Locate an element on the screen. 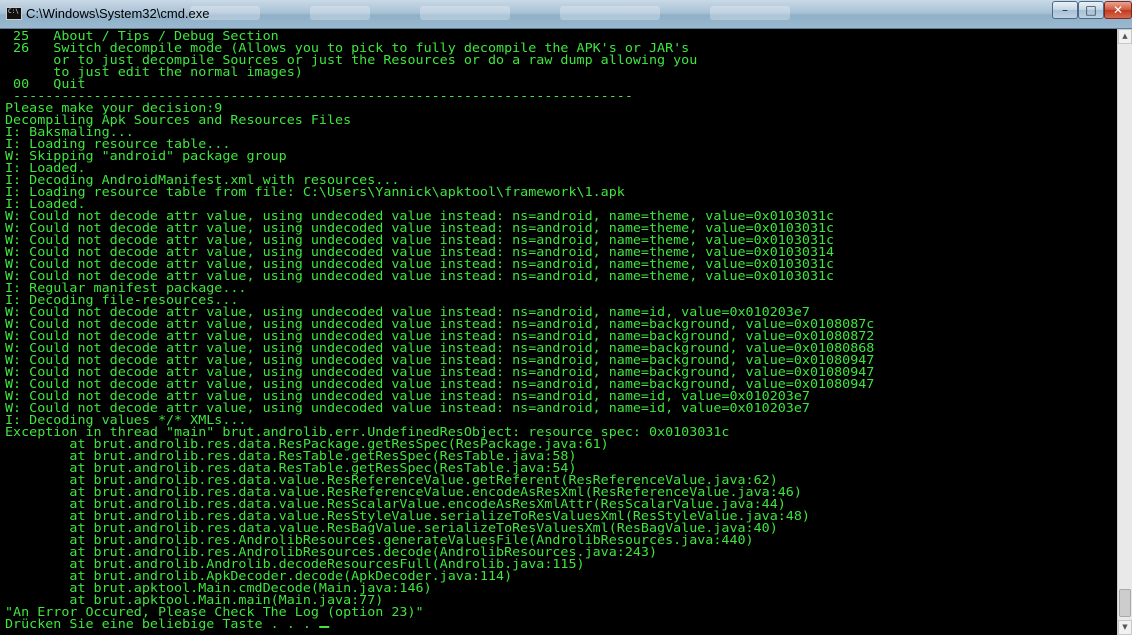 The image size is (1132, 635). scrollbar-thumb is located at coordinates (1125, 603).